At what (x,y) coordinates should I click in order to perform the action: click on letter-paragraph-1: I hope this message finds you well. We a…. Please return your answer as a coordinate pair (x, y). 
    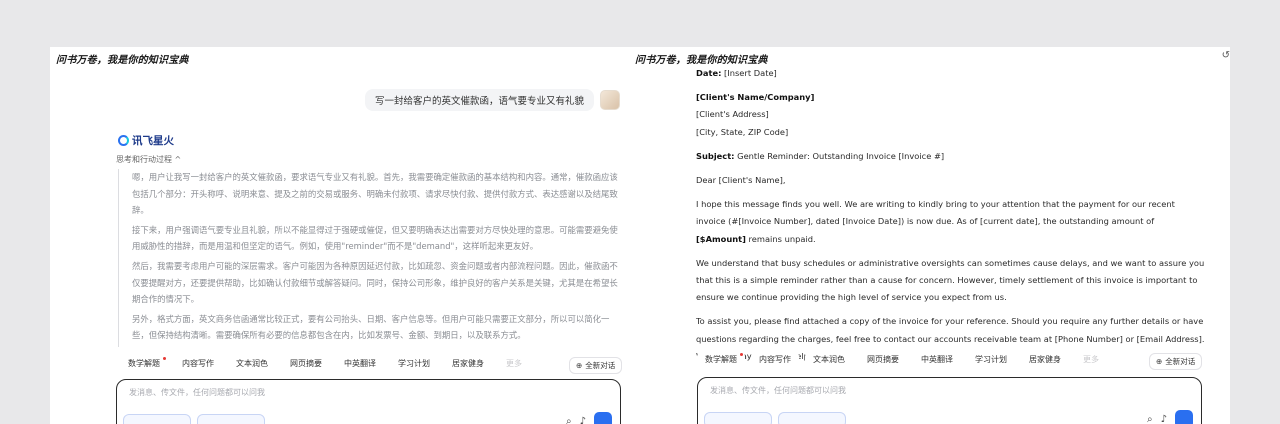
    Looking at the image, I should click on (935, 221).